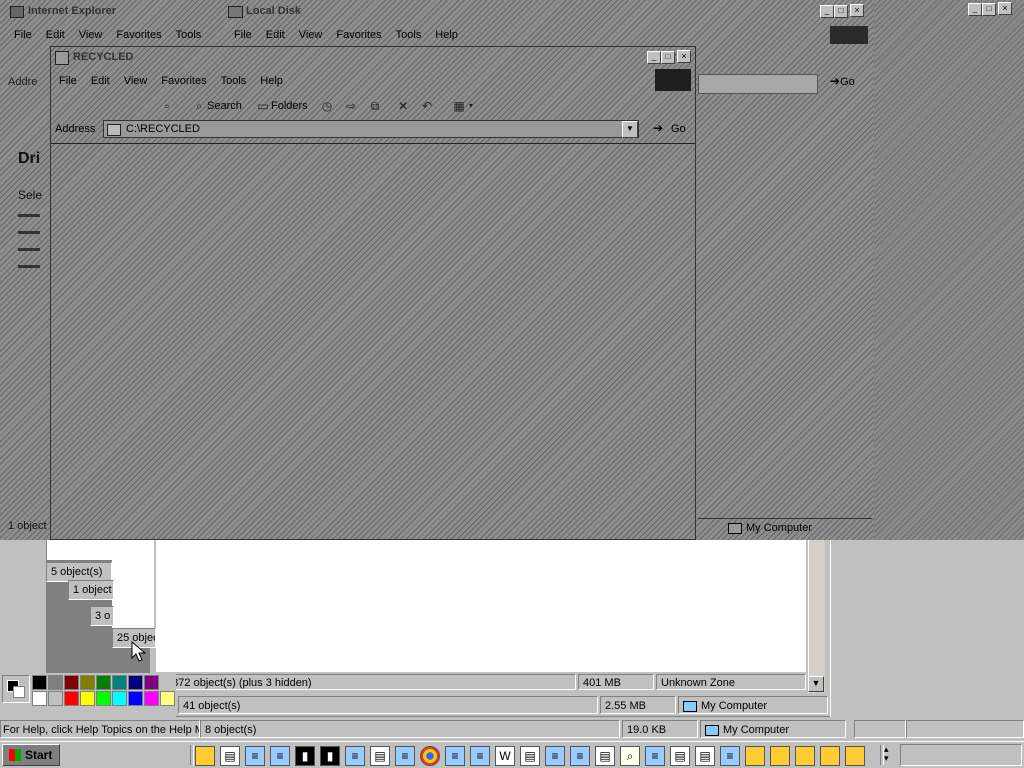 The height and width of the screenshot is (768, 1024). I want to click on win-b-menu-help: Help, so click(446, 35).